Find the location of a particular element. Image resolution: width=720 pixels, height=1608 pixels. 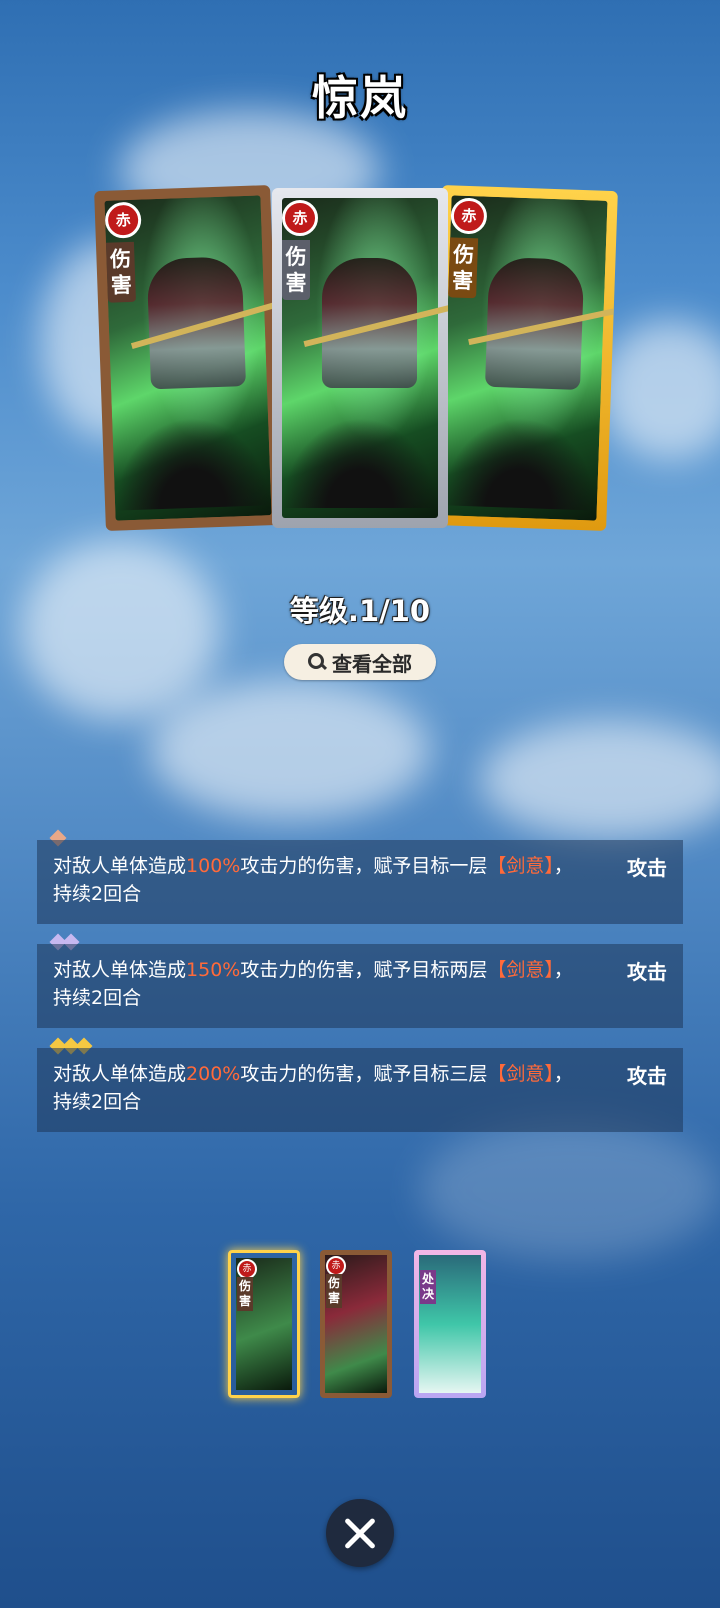

deck-card: 赤 伤害 is located at coordinates (356, 1324).